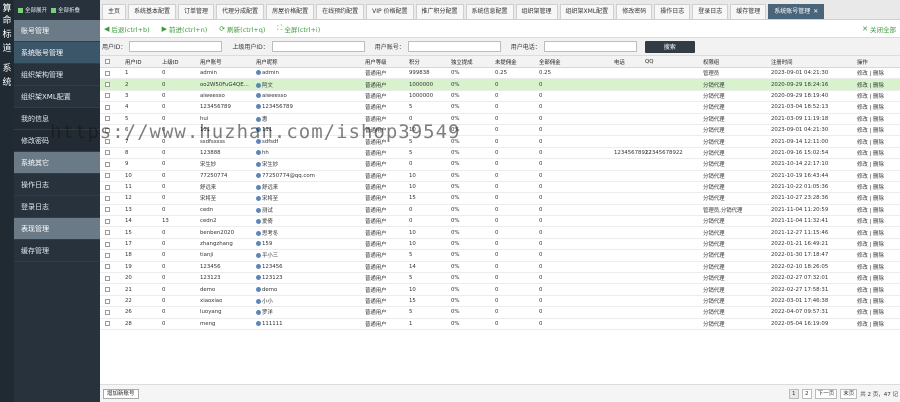  What do you see at coordinates (121, 394) in the screenshot?
I see `add-account-button: 增加新账号` at bounding box center [121, 394].